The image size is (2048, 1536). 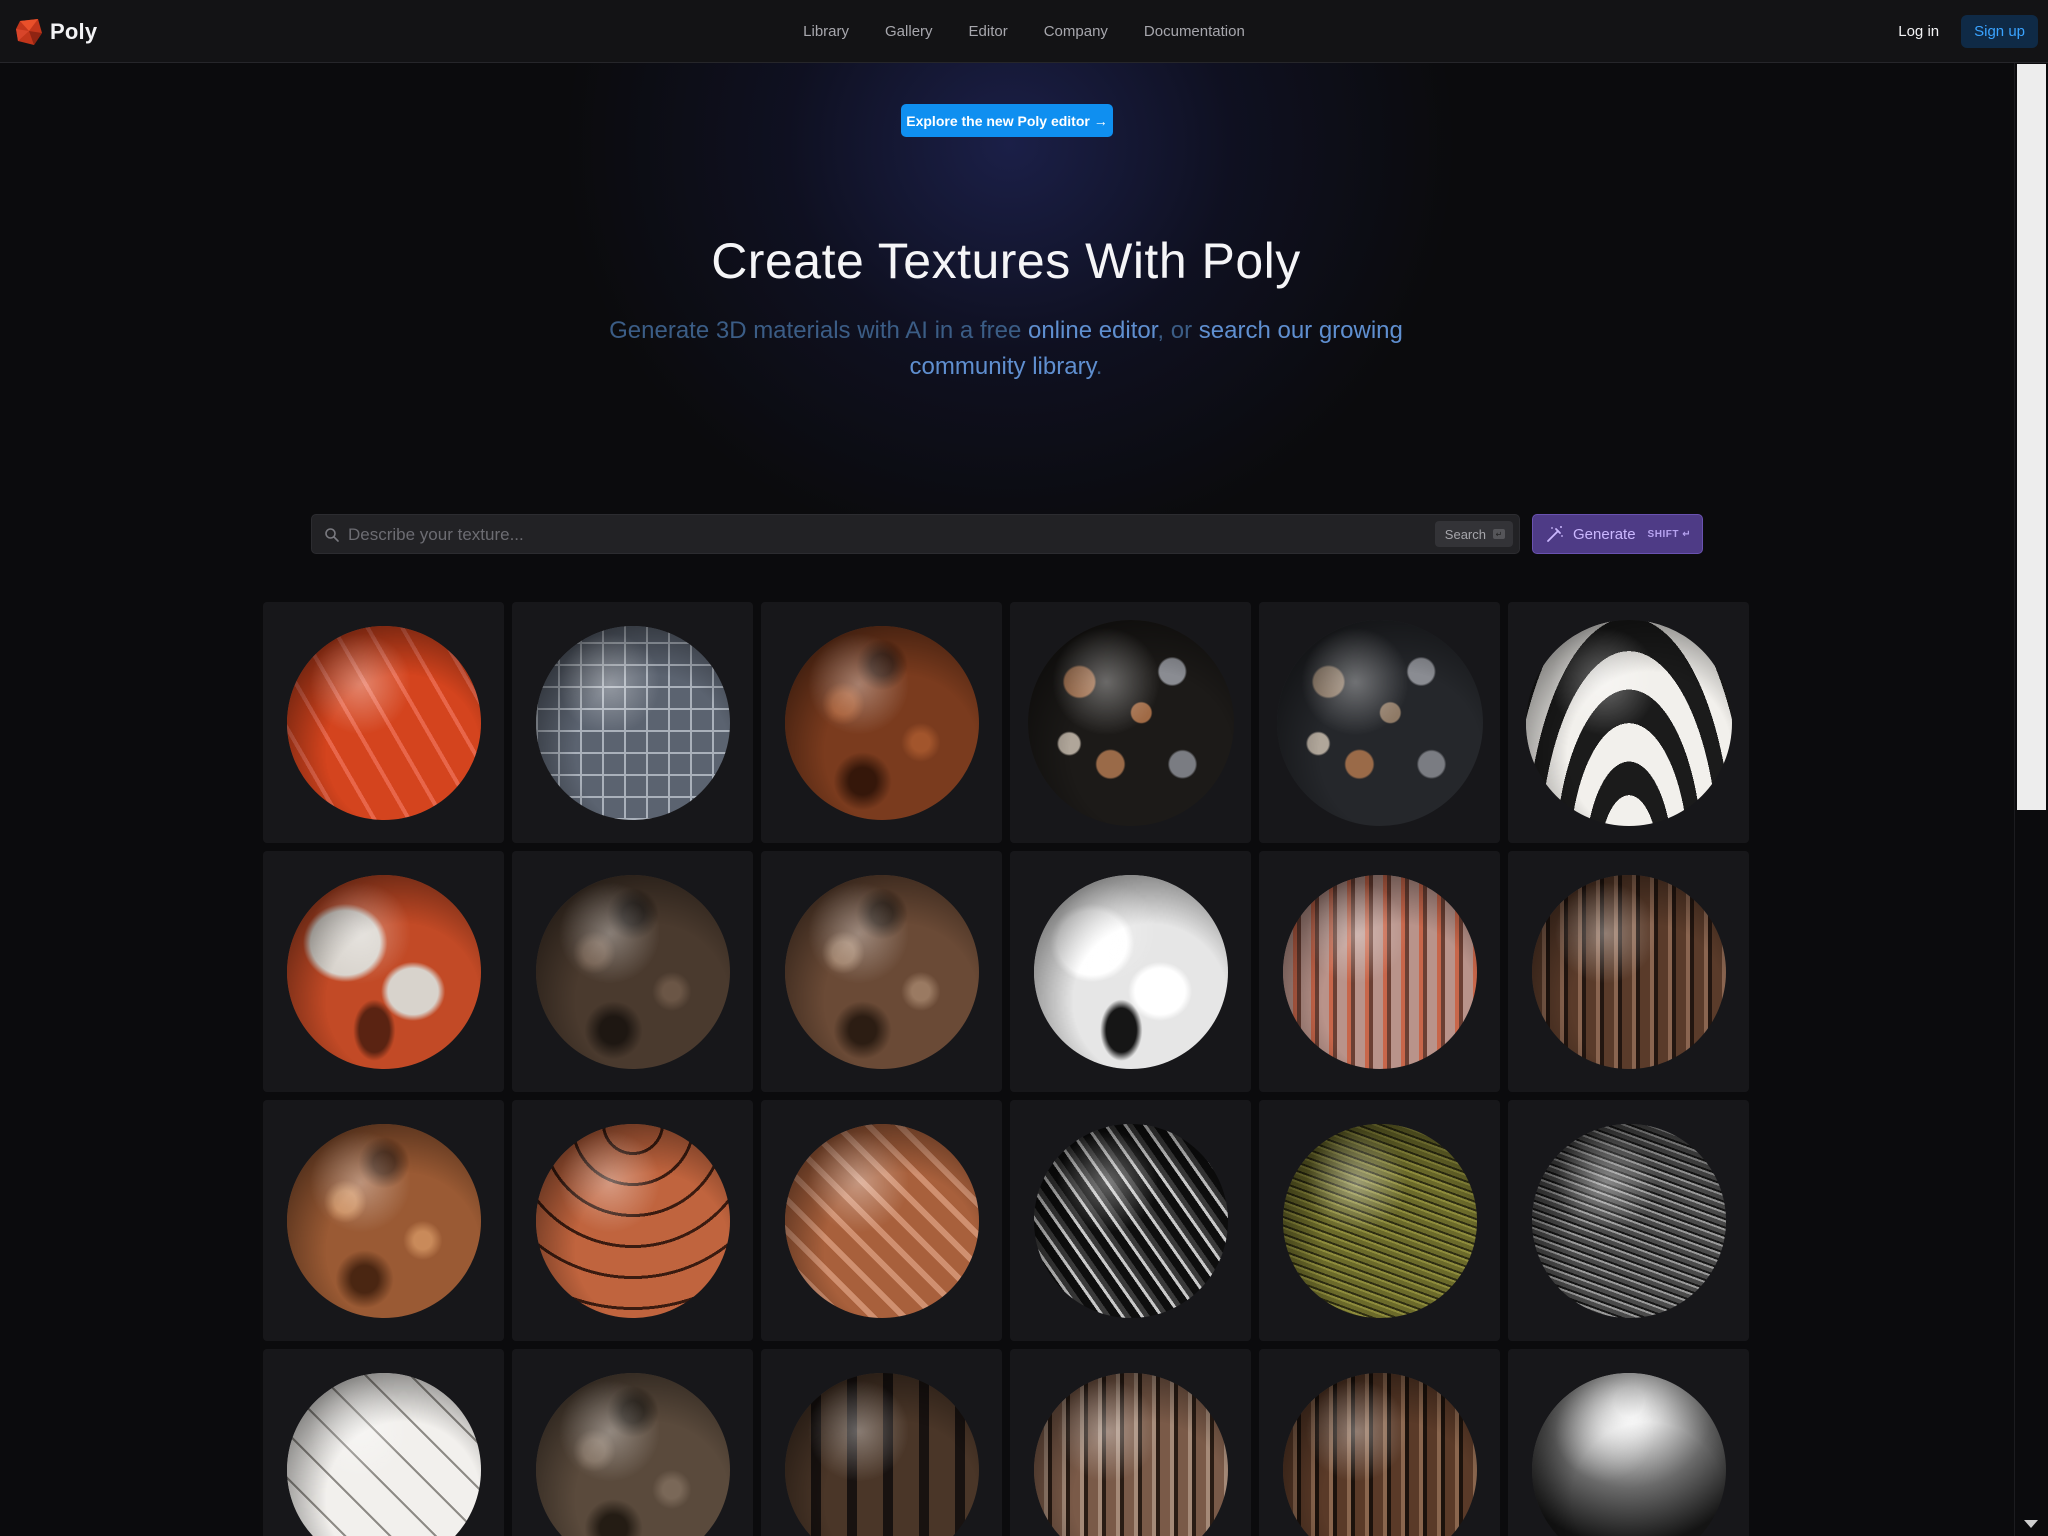 What do you see at coordinates (1669, 534) in the screenshot?
I see `generate-shortcut: SHIFT ↵` at bounding box center [1669, 534].